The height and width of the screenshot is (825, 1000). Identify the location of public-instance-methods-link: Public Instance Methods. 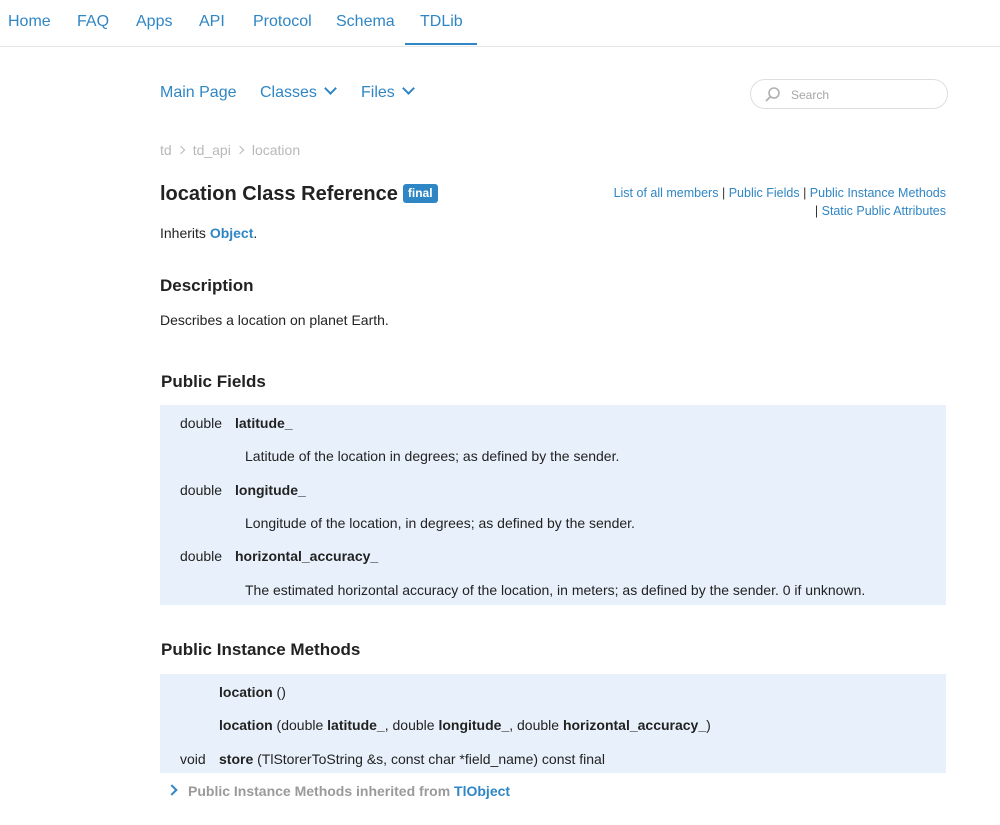
(878, 193).